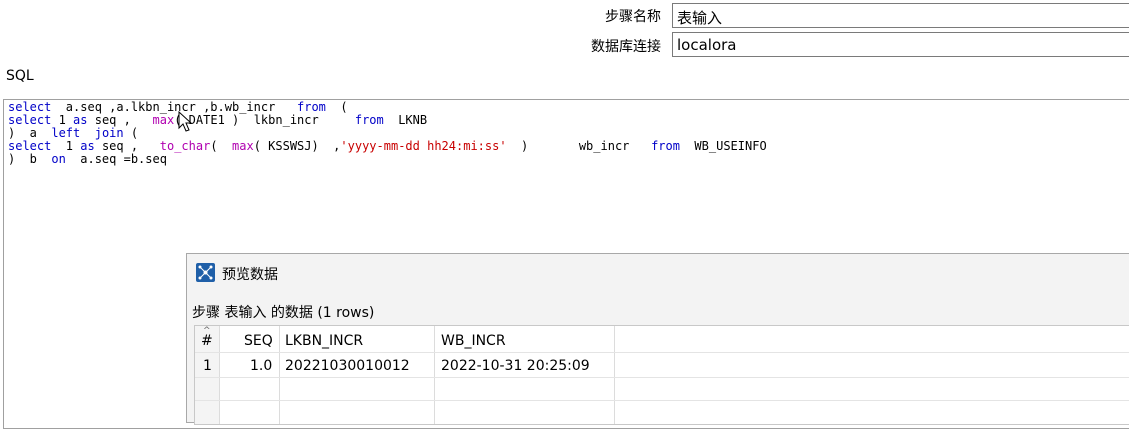 The width and height of the screenshot is (1129, 429). What do you see at coordinates (626, 47) in the screenshot?
I see `connection-label: 数据库连接` at bounding box center [626, 47].